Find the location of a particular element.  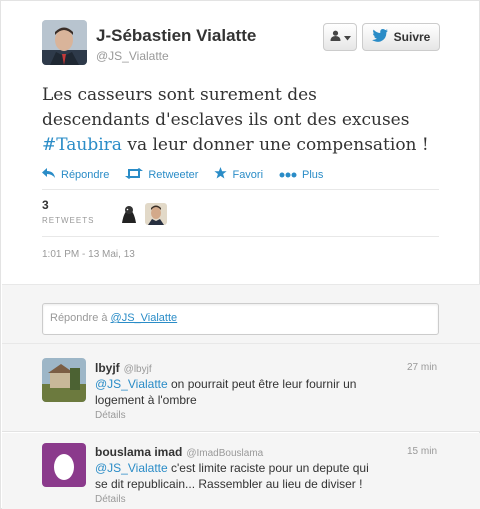

more-label: Plus is located at coordinates (313, 174).